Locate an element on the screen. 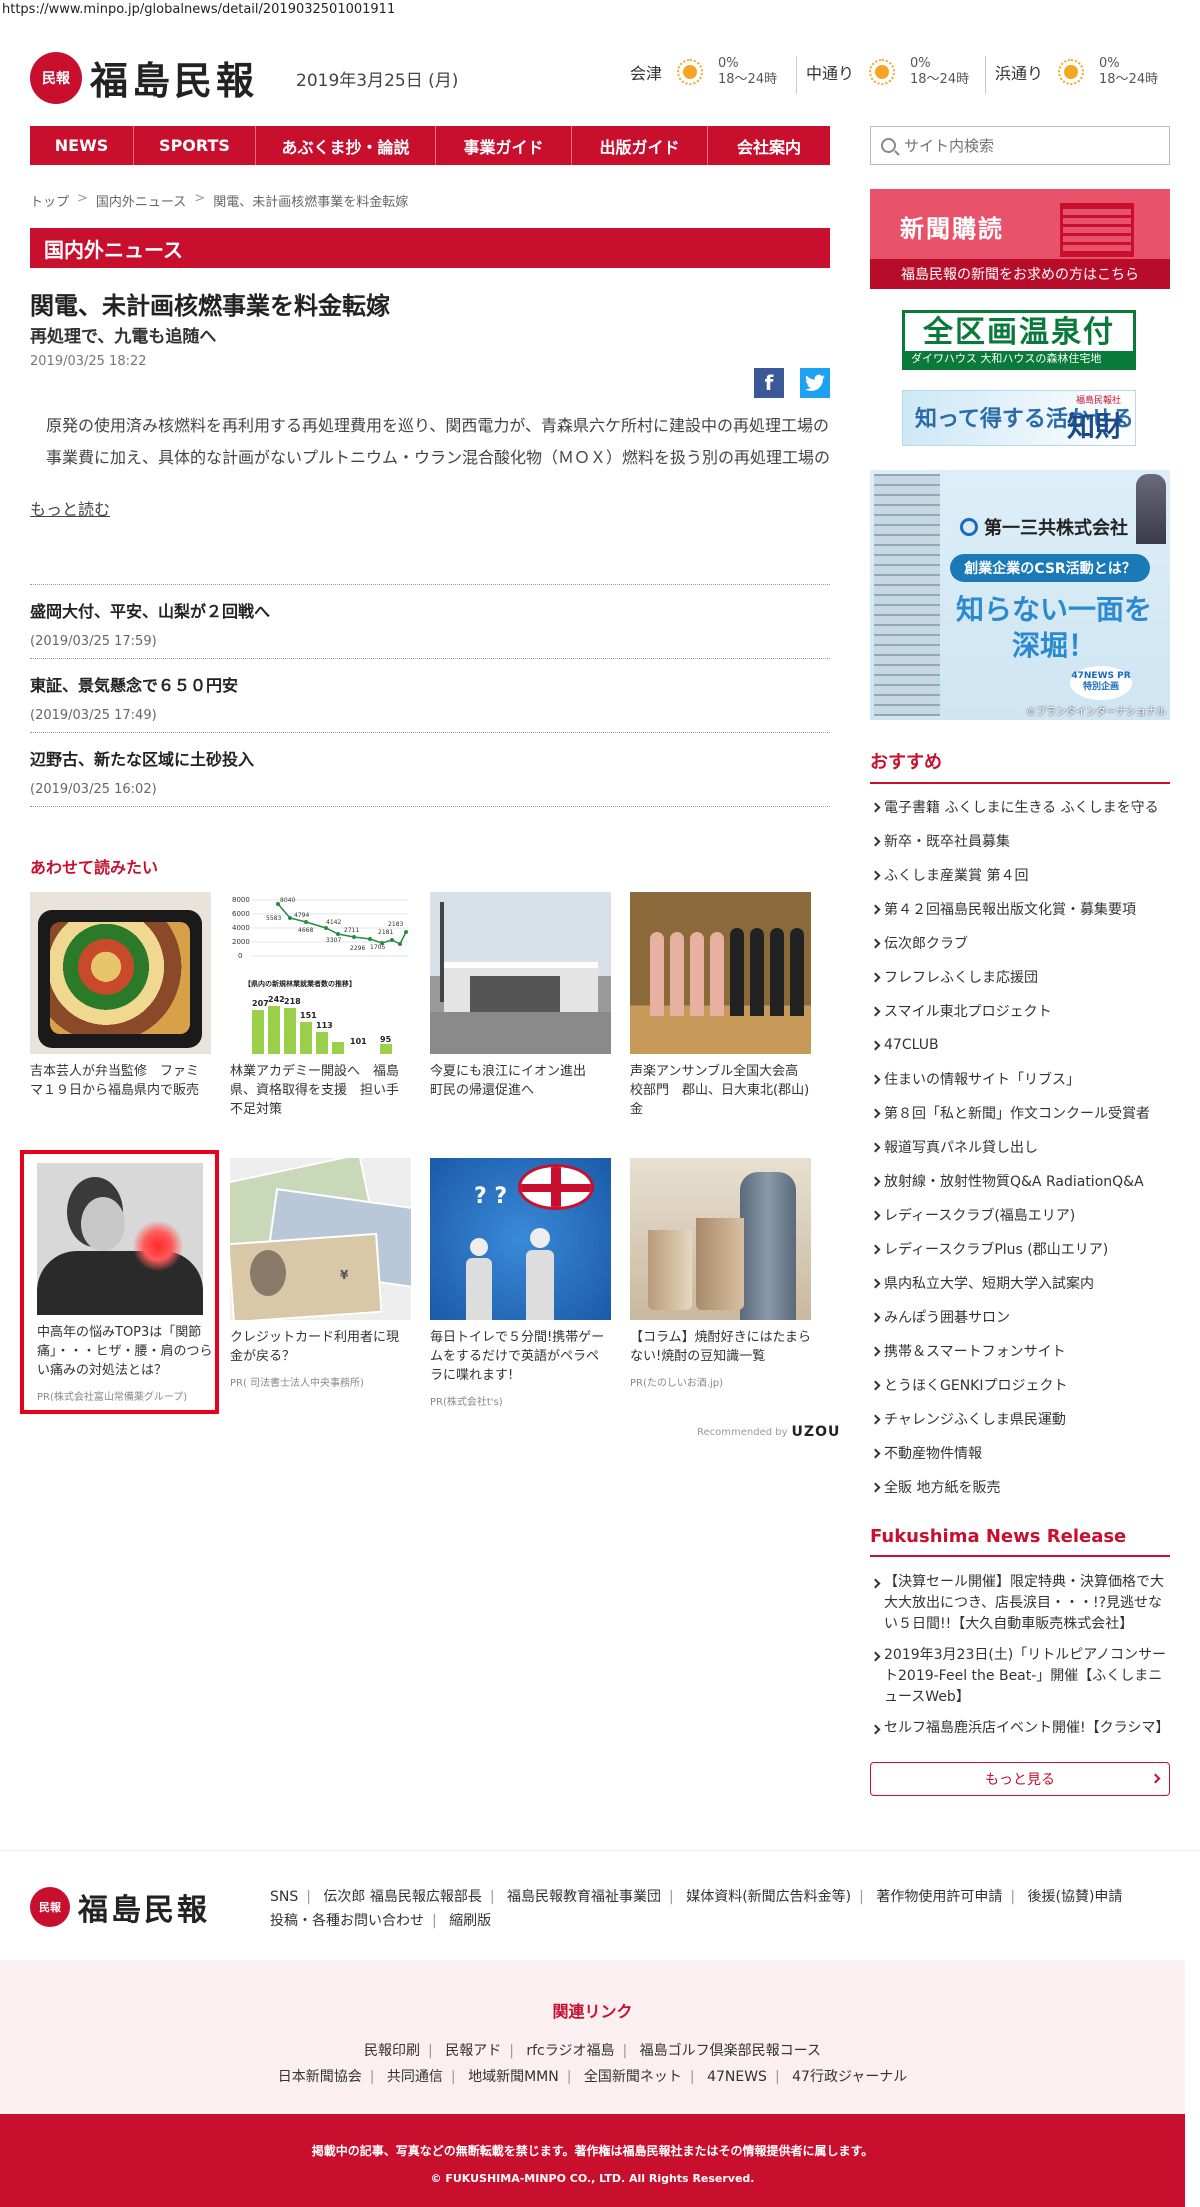 Image resolution: width=1200 pixels, height=2207 pixels. twitter-share-button is located at coordinates (815, 383).